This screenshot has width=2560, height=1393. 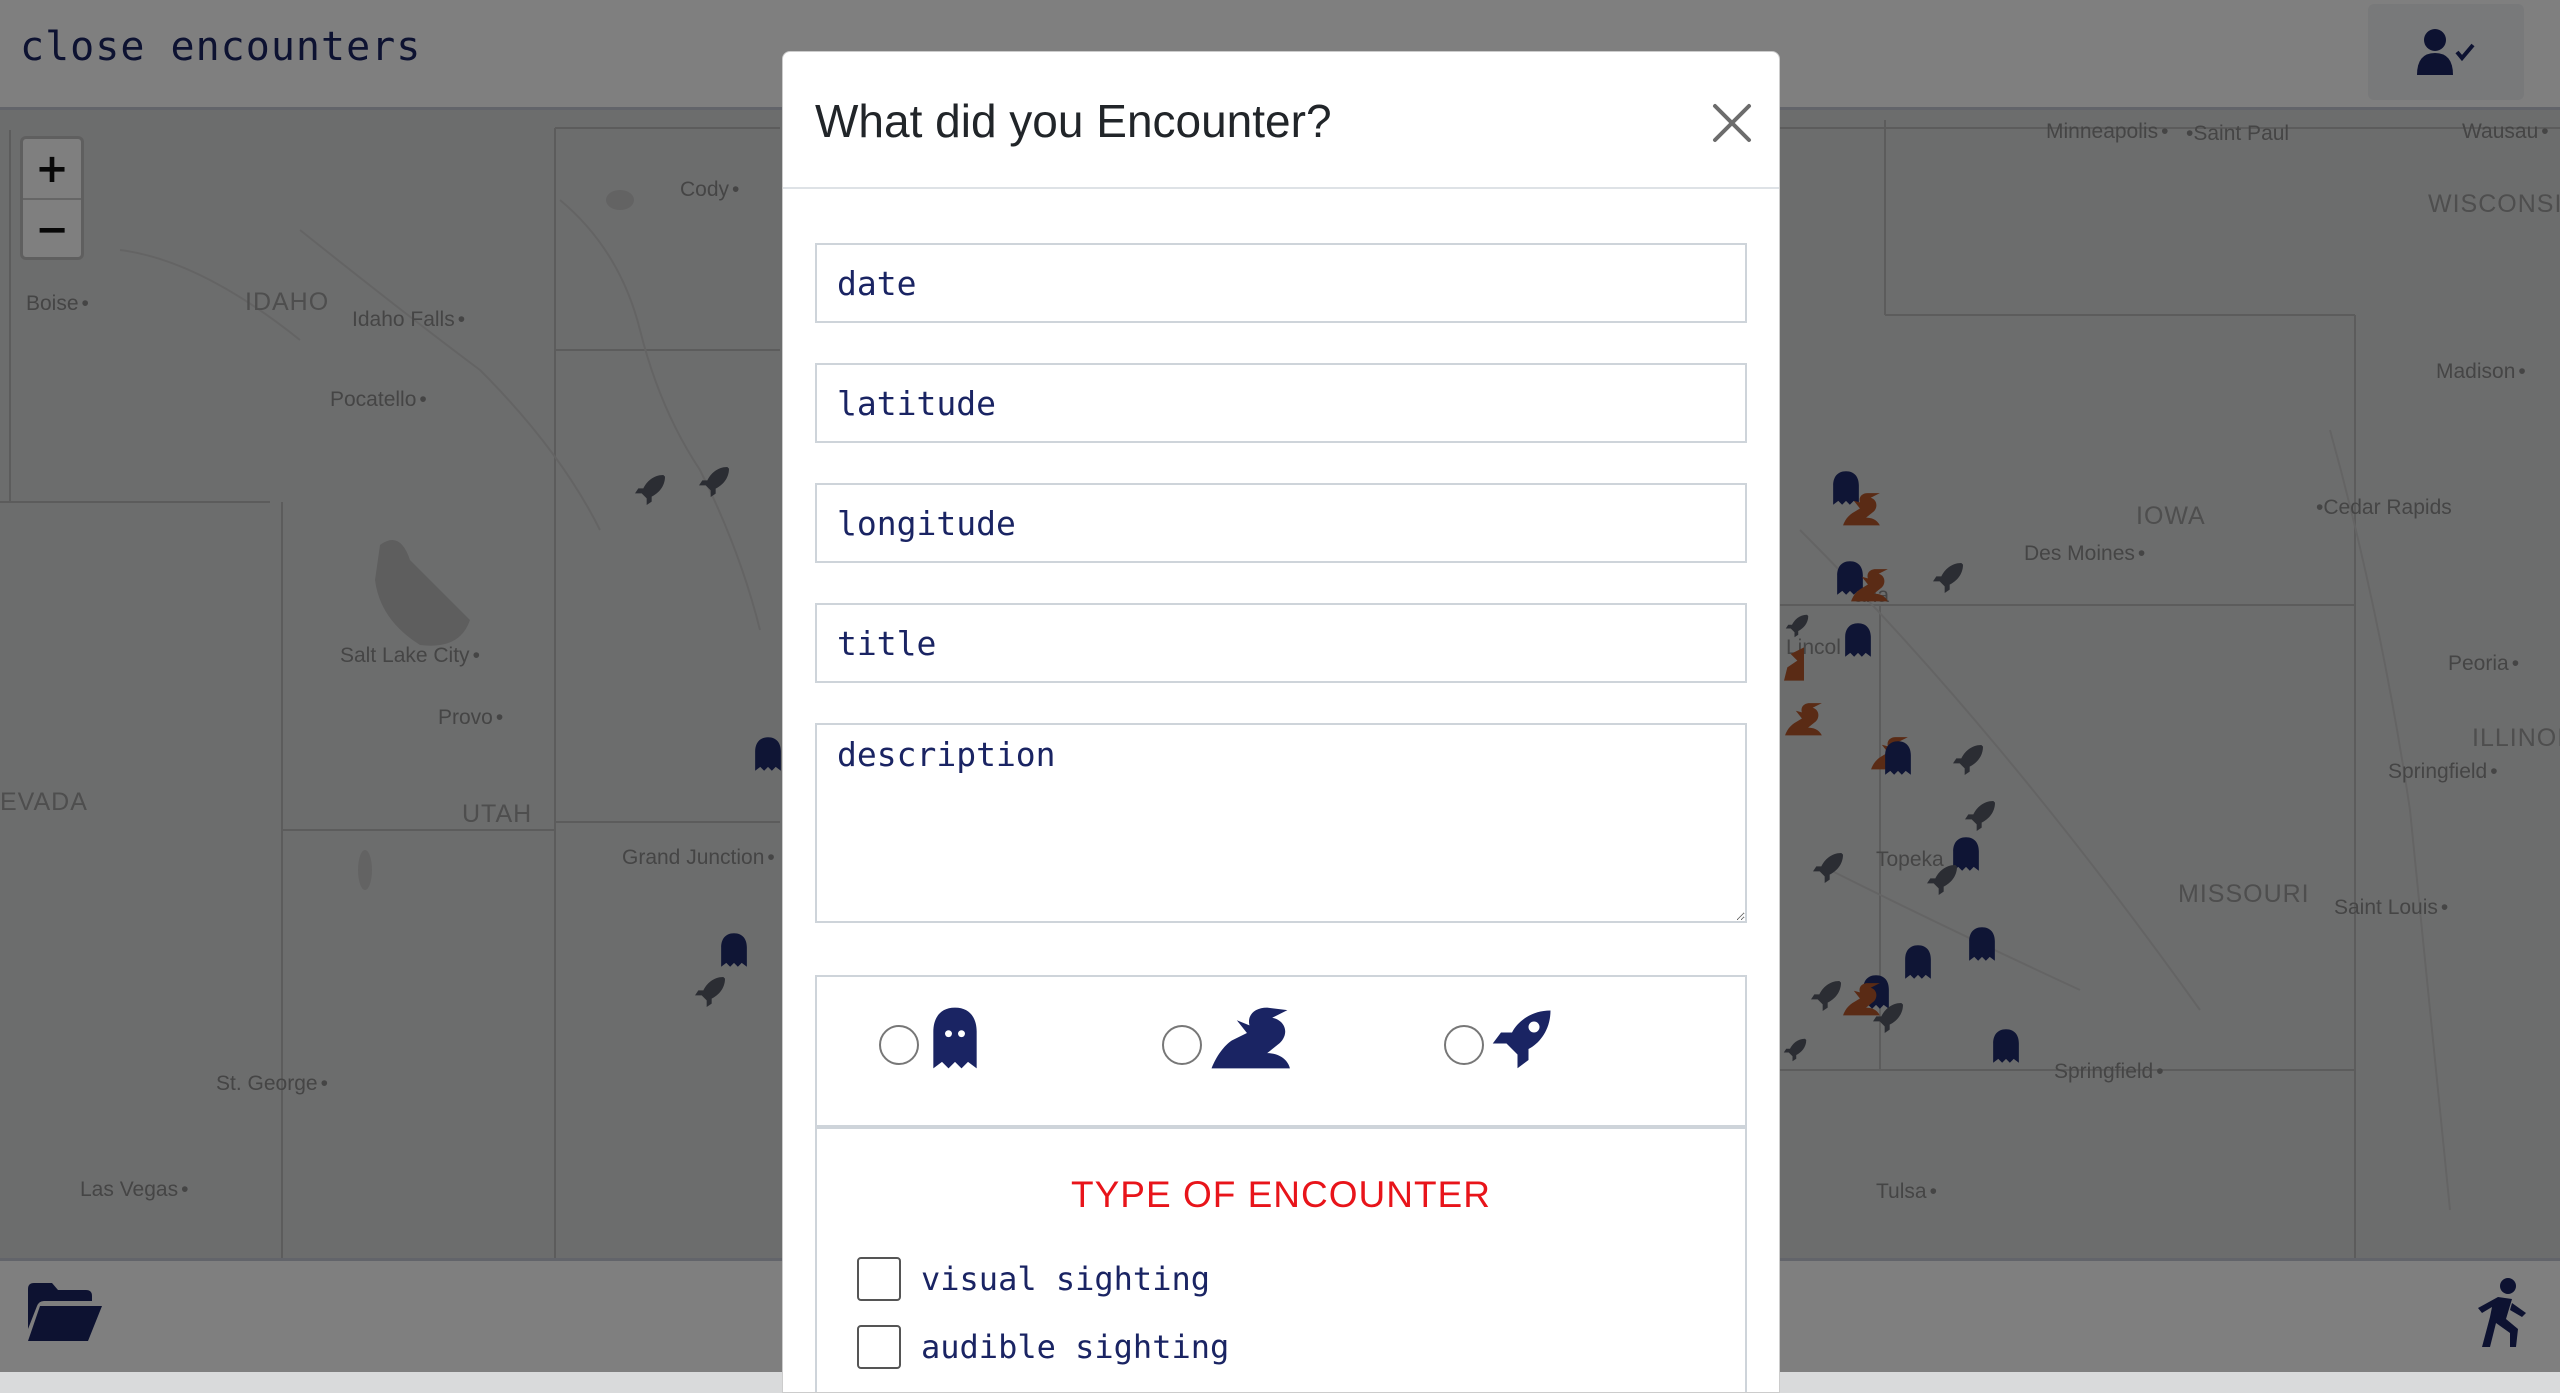 I want to click on audible-sighting-checkbox, so click(x=879, y=1347).